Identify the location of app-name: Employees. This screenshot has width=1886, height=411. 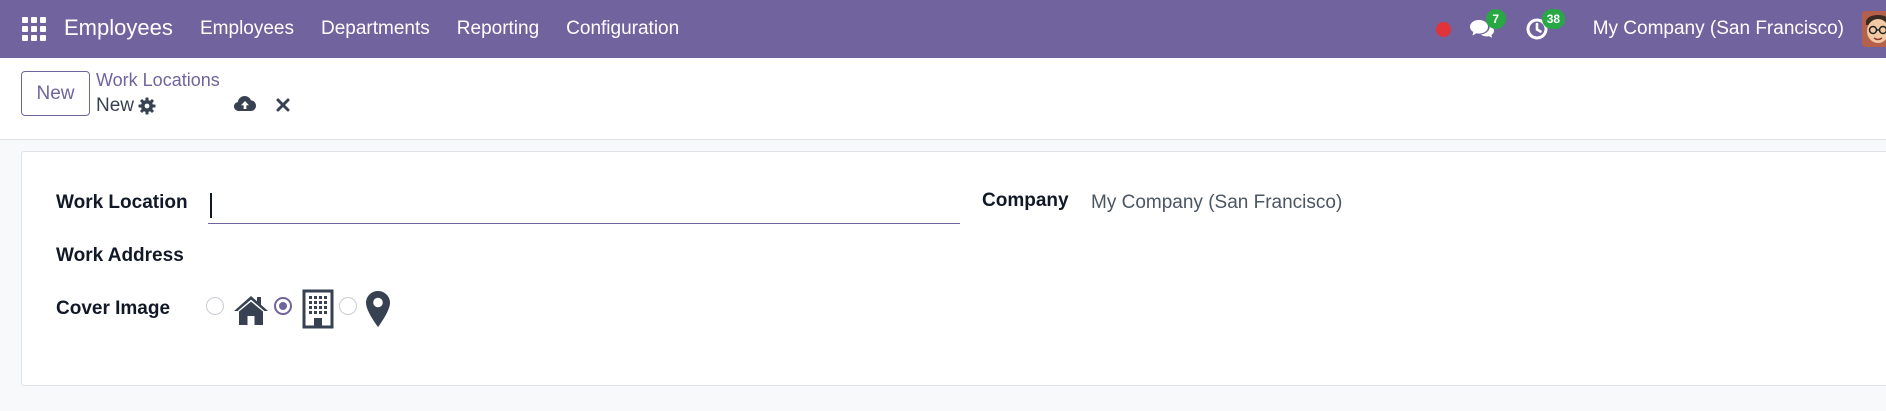
(118, 28).